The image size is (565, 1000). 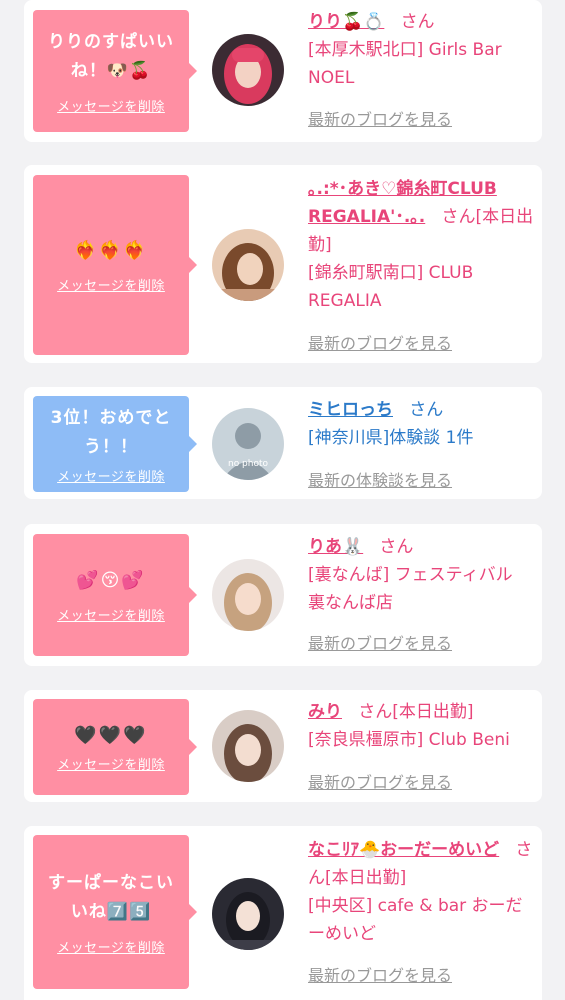 What do you see at coordinates (346, 22) in the screenshot?
I see `girl-name-link: りり🍒💍` at bounding box center [346, 22].